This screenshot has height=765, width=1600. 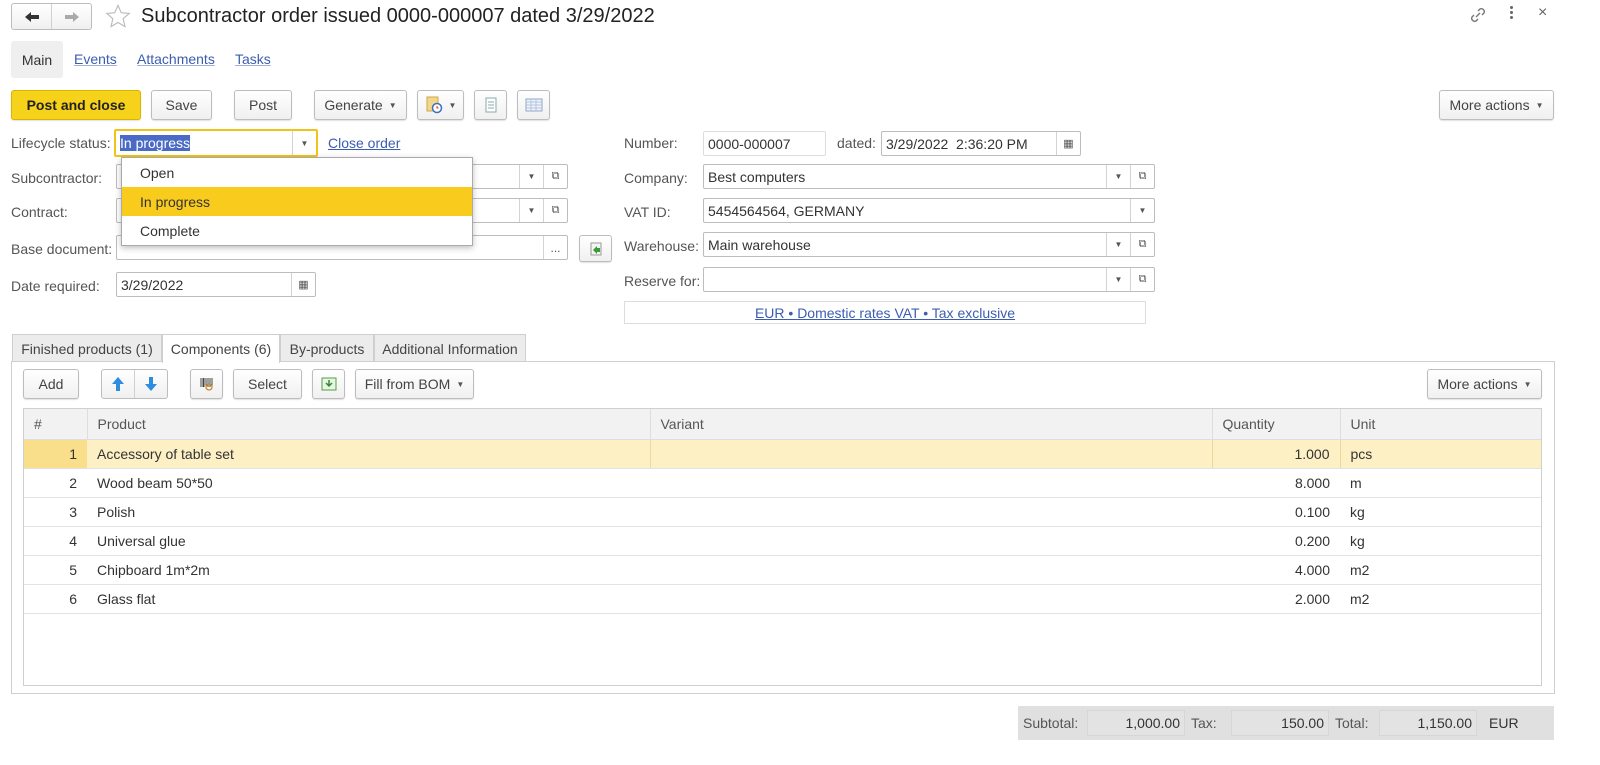 I want to click on quantity-cell: 4.000, so click(x=1276, y=570).